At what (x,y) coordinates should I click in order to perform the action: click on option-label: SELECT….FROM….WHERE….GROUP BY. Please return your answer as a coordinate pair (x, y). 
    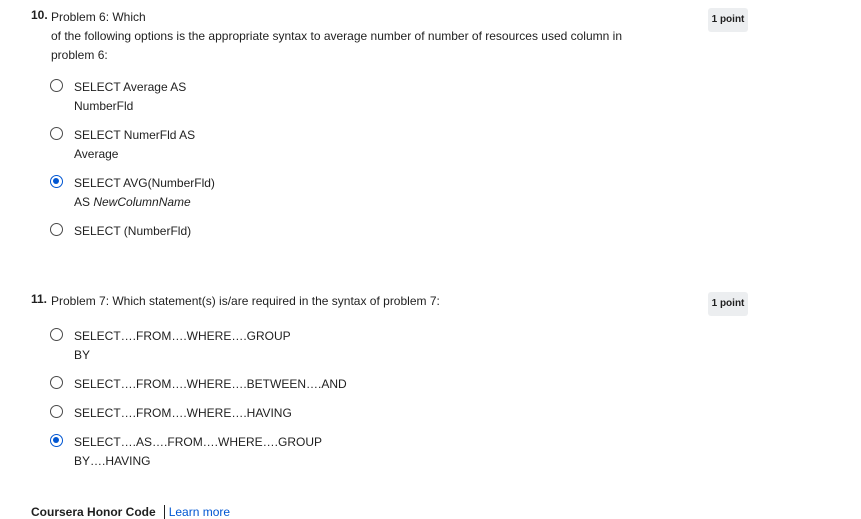
    Looking at the image, I should click on (182, 345).